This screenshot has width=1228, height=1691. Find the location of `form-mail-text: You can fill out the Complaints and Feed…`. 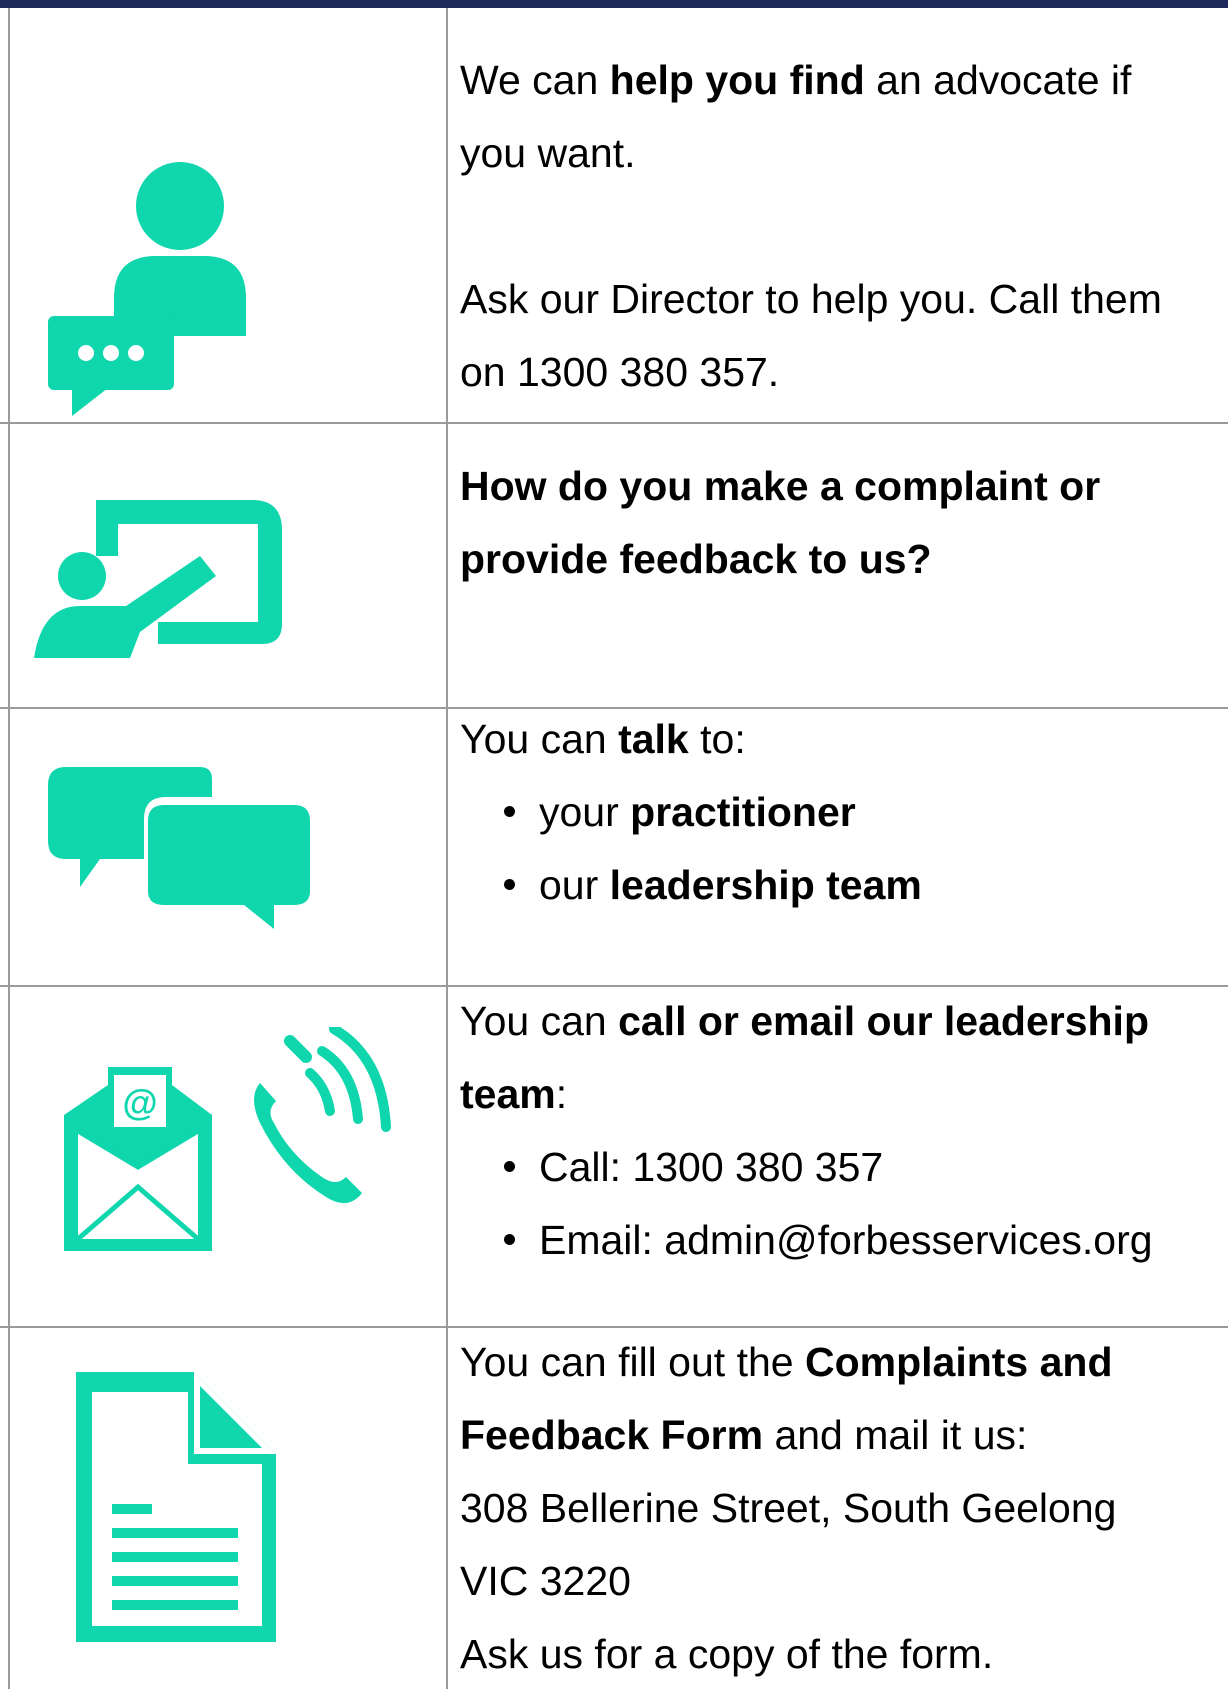

form-mail-text: You can fill out the Complaints and Feed… is located at coordinates (840, 1508).